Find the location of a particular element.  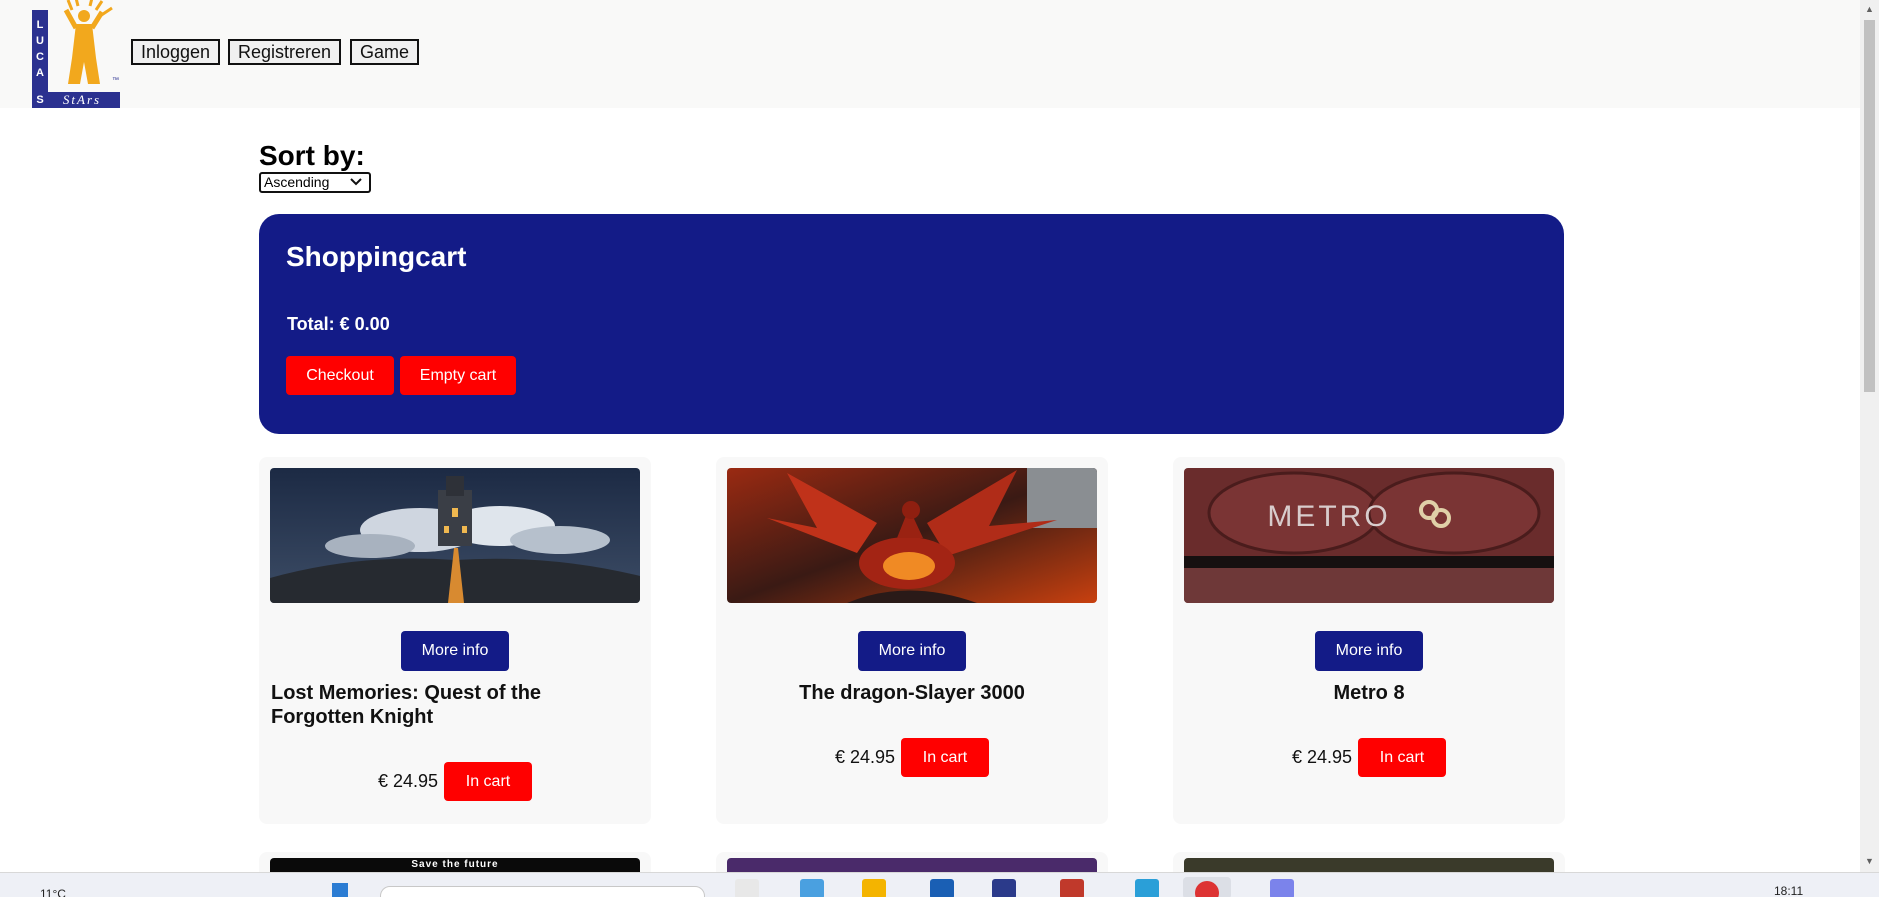

product-image-metro: METRO is located at coordinates (1369, 535).